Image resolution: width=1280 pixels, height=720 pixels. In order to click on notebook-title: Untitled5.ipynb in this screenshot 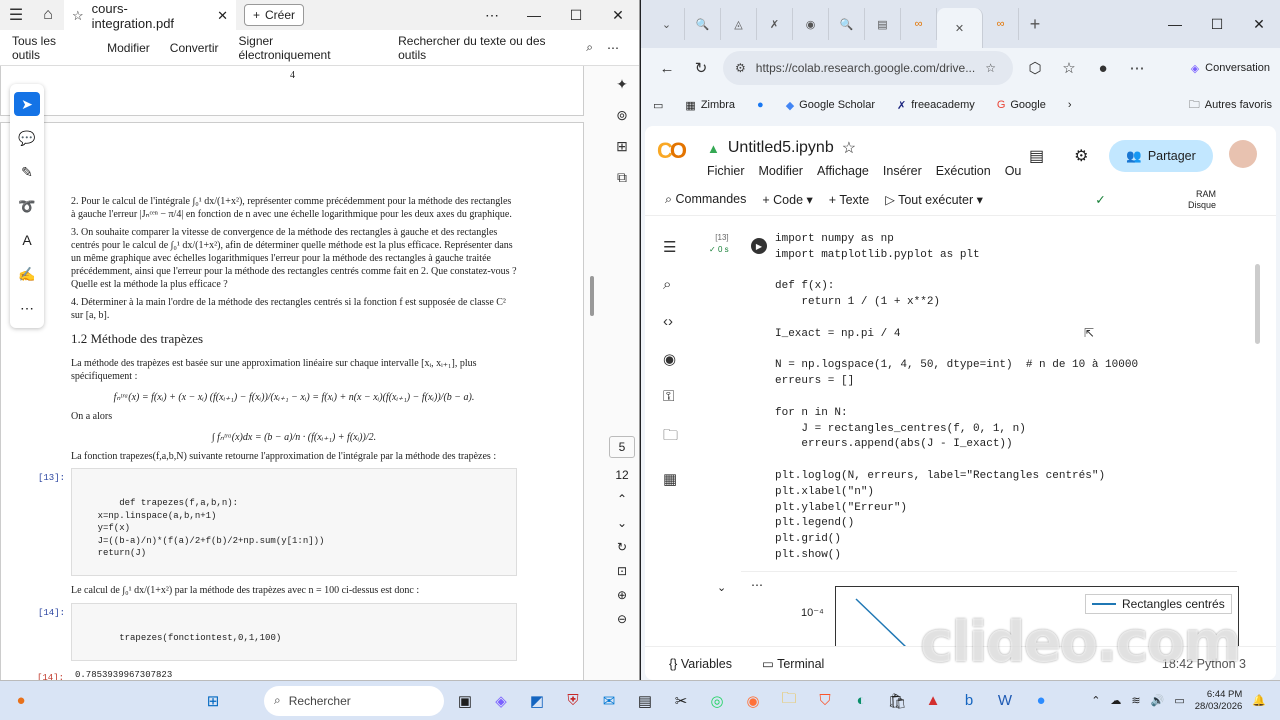, I will do `click(781, 148)`.